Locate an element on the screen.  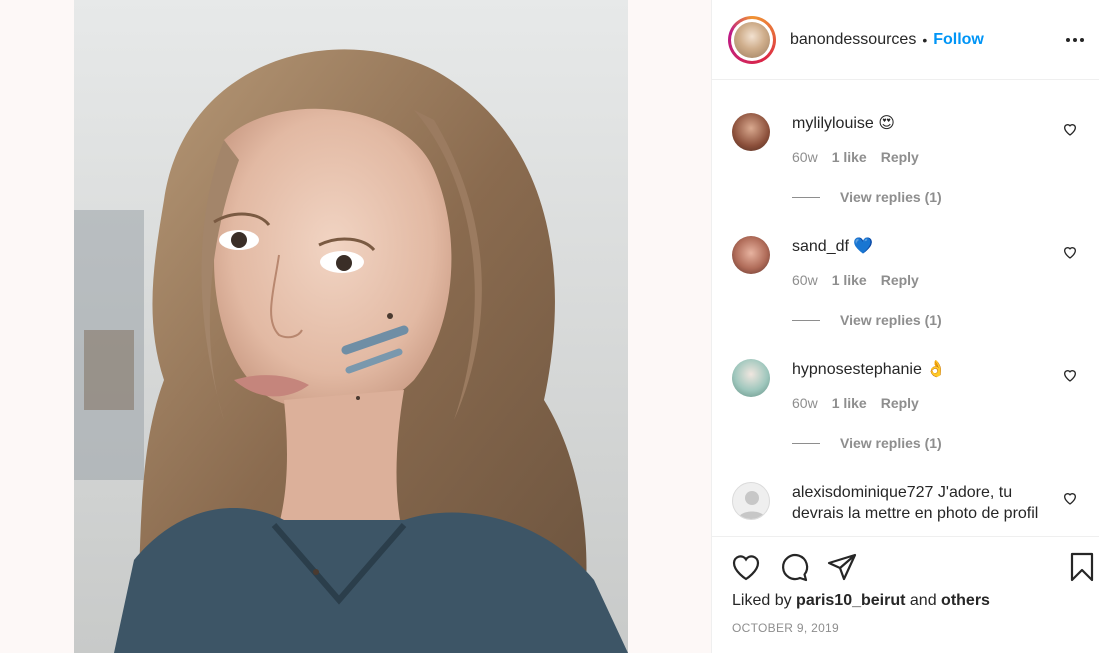
liked-by-others: others is located at coordinates (965, 600).